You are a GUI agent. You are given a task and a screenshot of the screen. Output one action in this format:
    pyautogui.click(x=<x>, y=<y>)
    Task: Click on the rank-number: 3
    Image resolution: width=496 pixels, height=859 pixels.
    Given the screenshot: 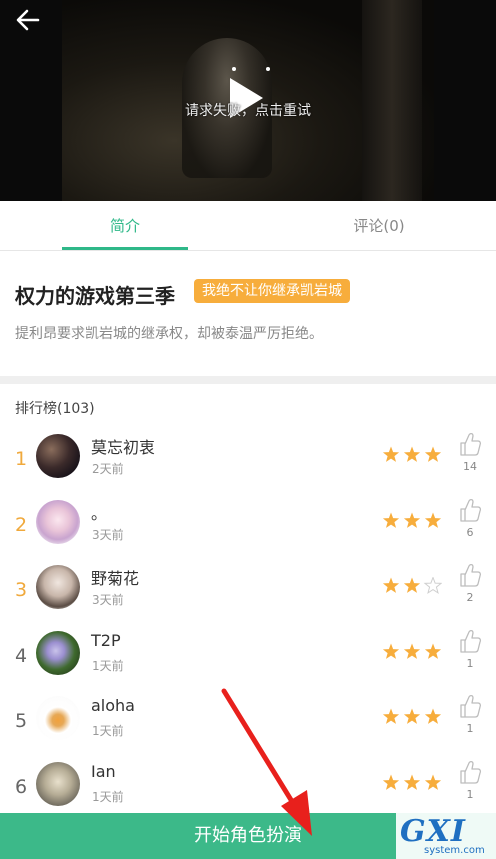 What is the action you would take?
    pyautogui.click(x=21, y=590)
    